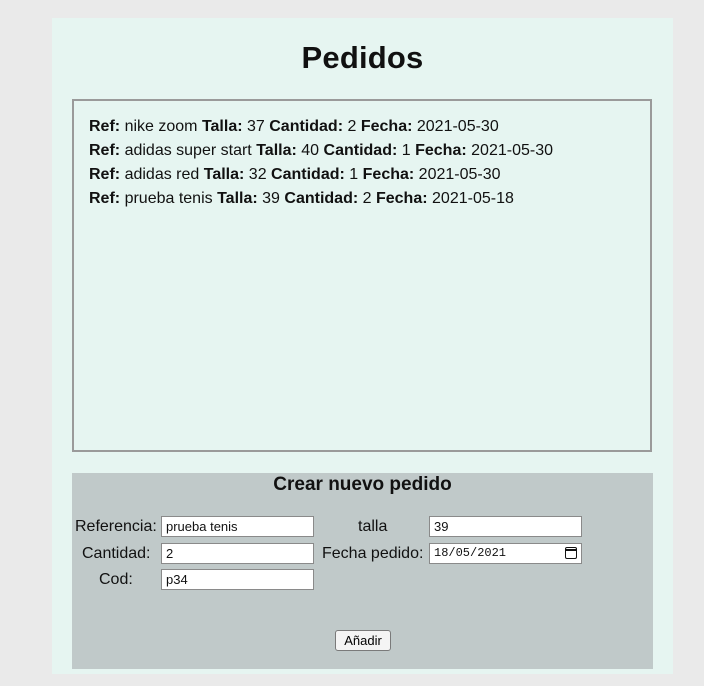 This screenshot has width=704, height=686. What do you see at coordinates (373, 553) in the screenshot?
I see `fecha-pedido-label: Fecha pedido:` at bounding box center [373, 553].